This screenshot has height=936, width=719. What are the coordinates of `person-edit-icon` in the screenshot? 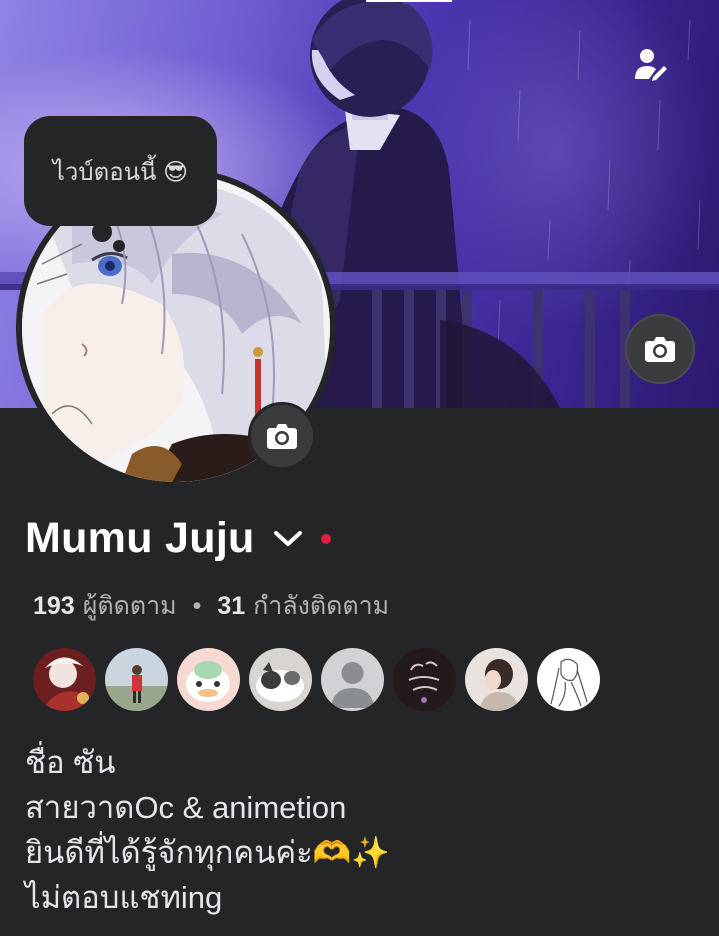 It's located at (650, 64).